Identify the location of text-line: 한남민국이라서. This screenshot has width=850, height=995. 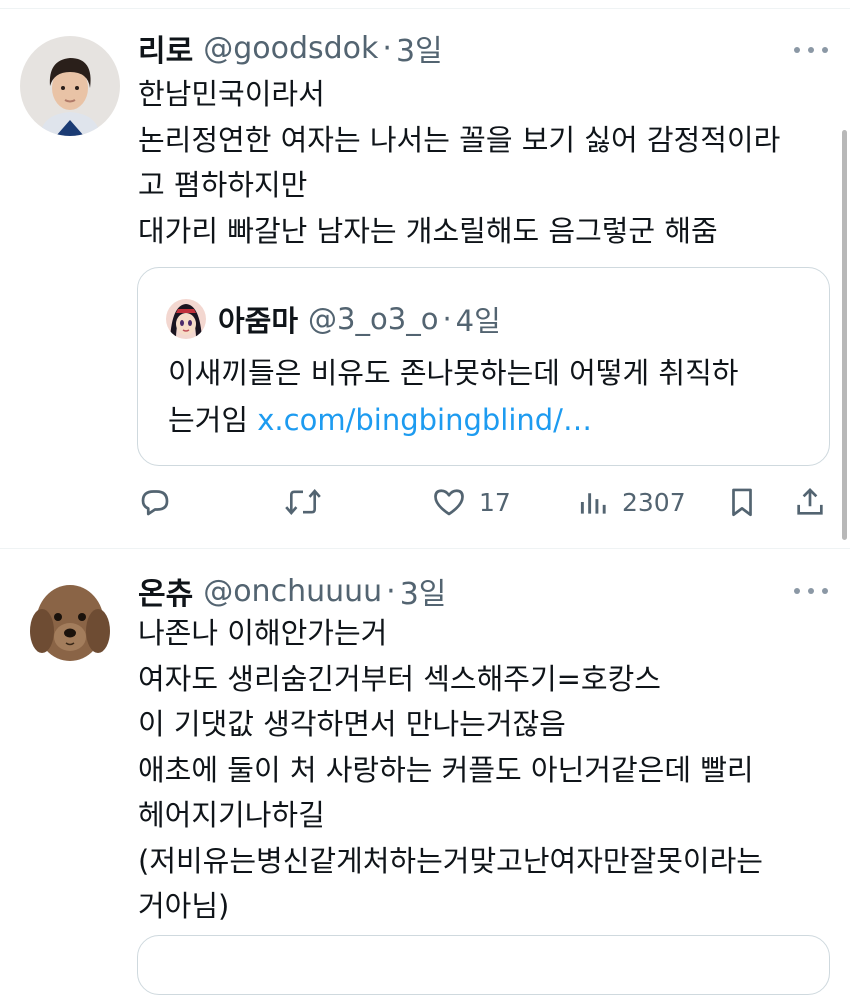
(231, 94).